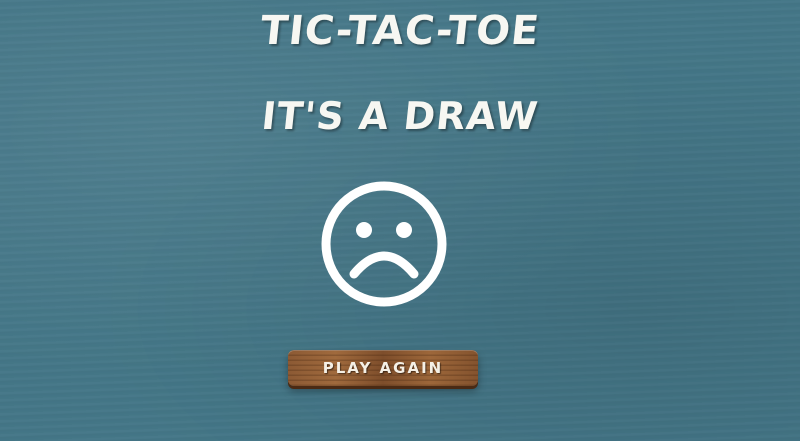 The height and width of the screenshot is (441, 800). What do you see at coordinates (383, 368) in the screenshot?
I see `play-again-button: PLAY AGAIN` at bounding box center [383, 368].